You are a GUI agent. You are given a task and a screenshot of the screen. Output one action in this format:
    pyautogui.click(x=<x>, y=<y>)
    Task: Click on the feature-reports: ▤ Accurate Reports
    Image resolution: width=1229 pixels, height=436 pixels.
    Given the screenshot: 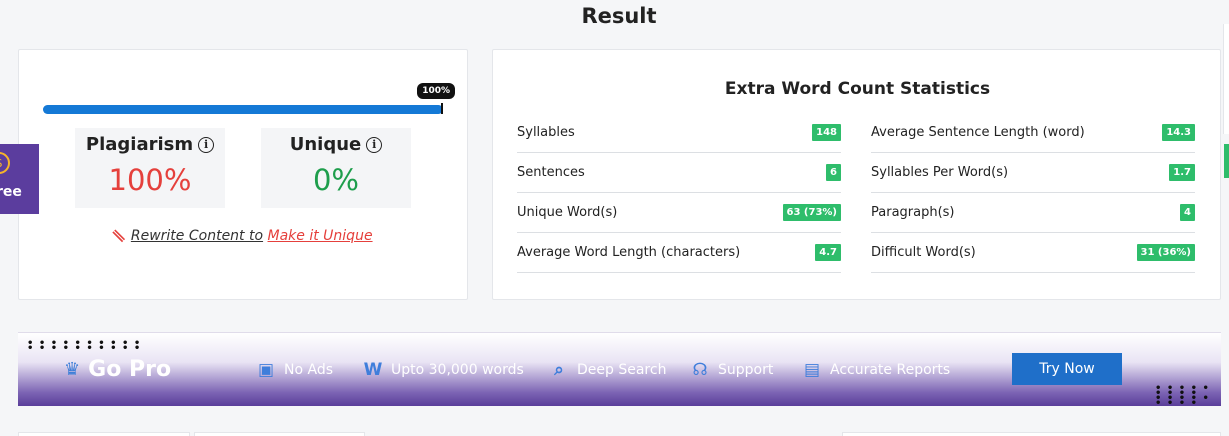 What is the action you would take?
    pyautogui.click(x=876, y=370)
    